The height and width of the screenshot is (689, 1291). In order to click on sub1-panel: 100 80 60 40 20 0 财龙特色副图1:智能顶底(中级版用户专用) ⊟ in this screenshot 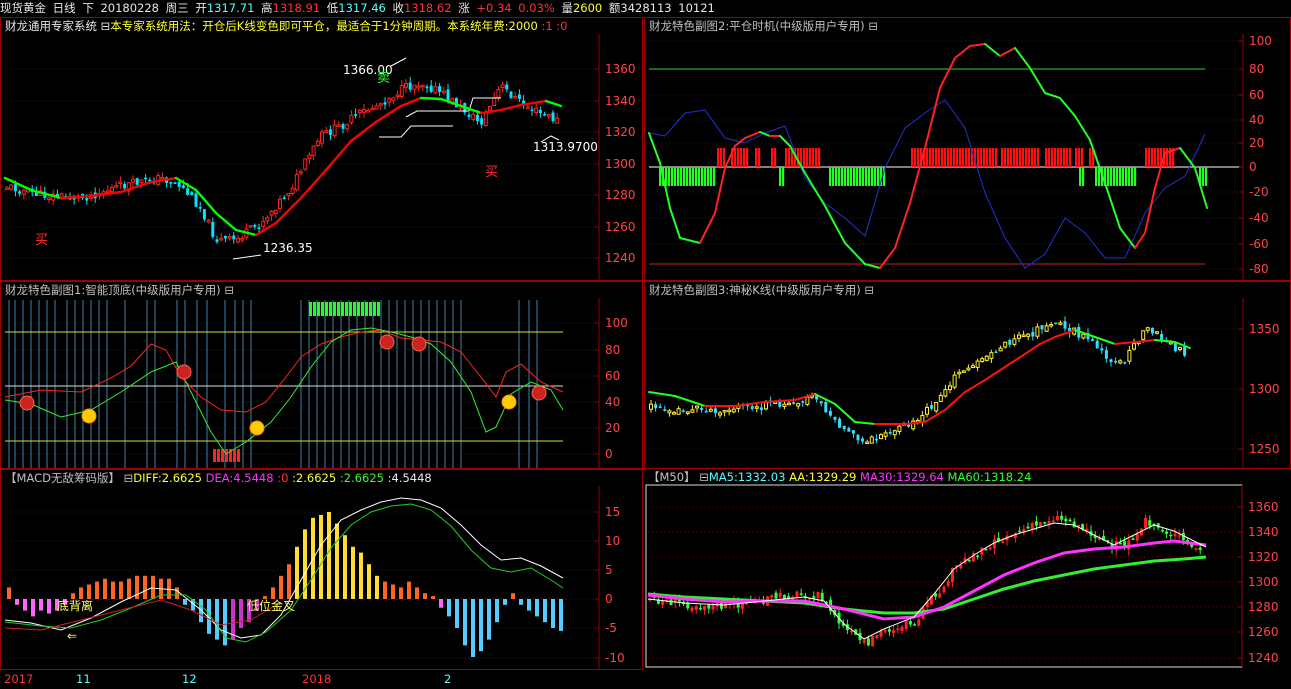, I will do `click(321, 375)`.